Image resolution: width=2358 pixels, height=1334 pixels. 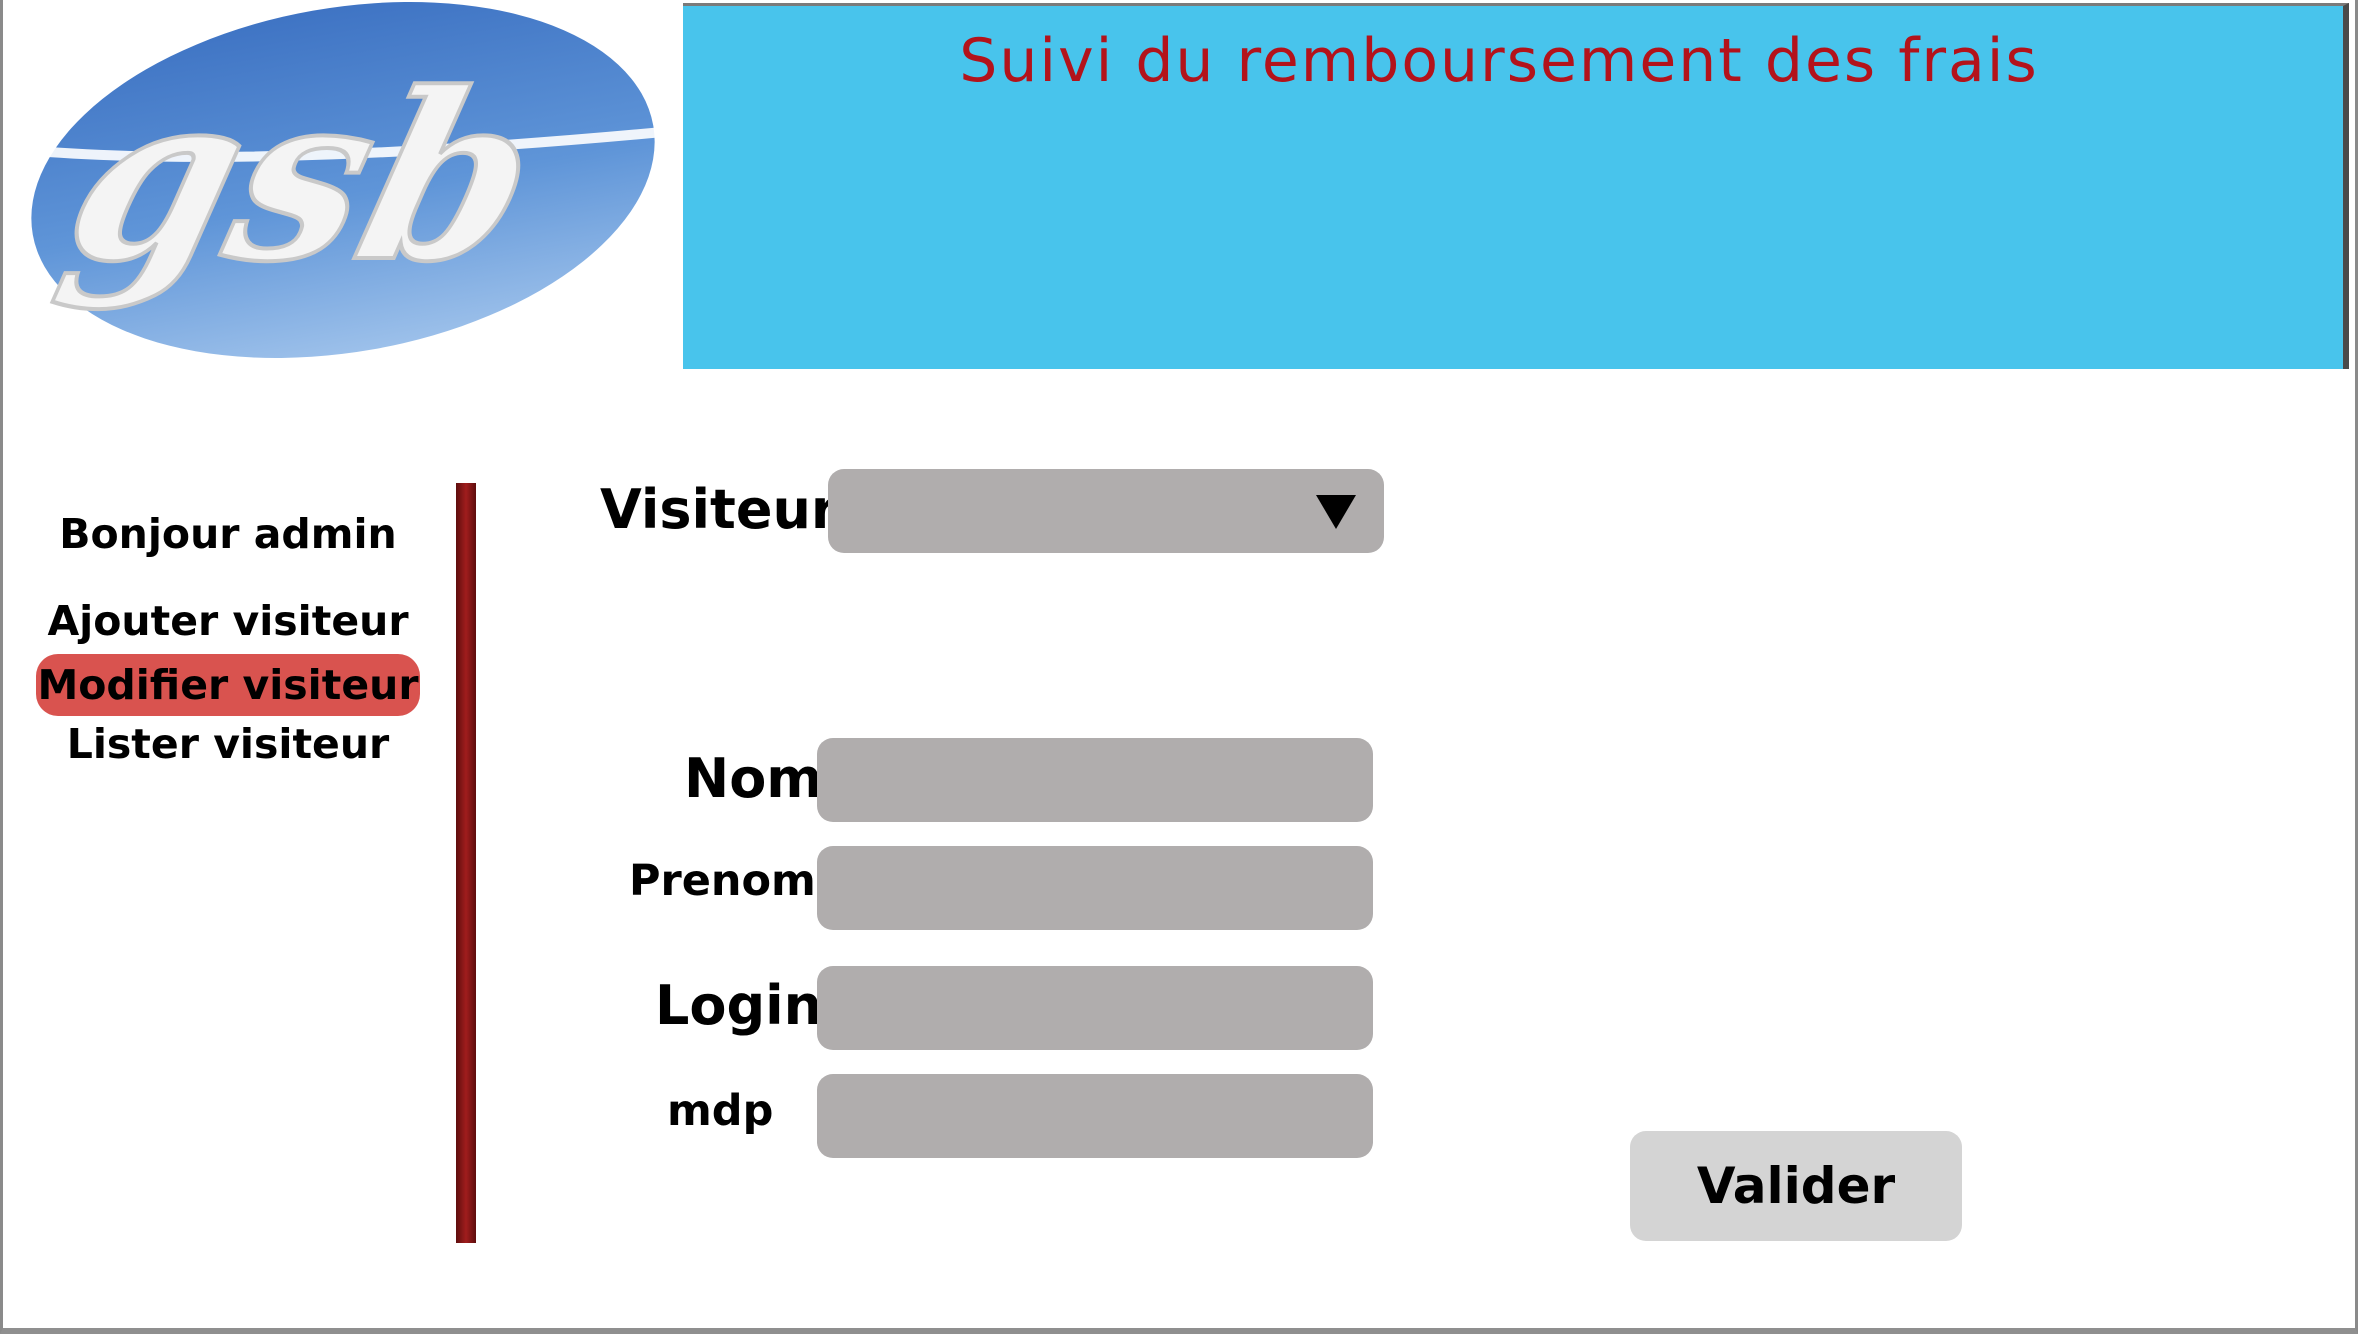 I want to click on gsb-logo-graphic: gsb, so click(x=343, y=180).